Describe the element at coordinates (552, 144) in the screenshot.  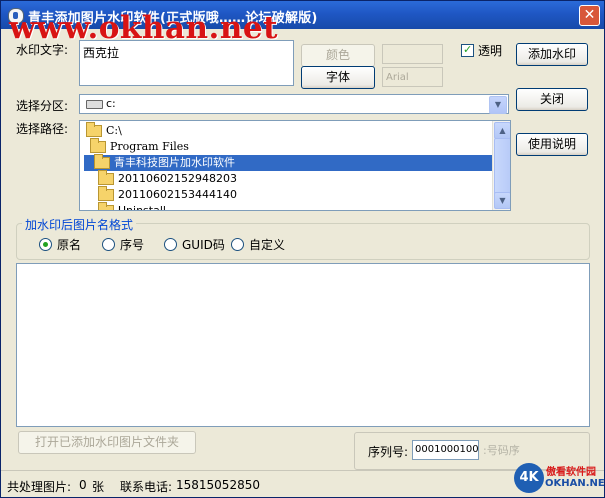
I see `help-button: 使用说明` at that location.